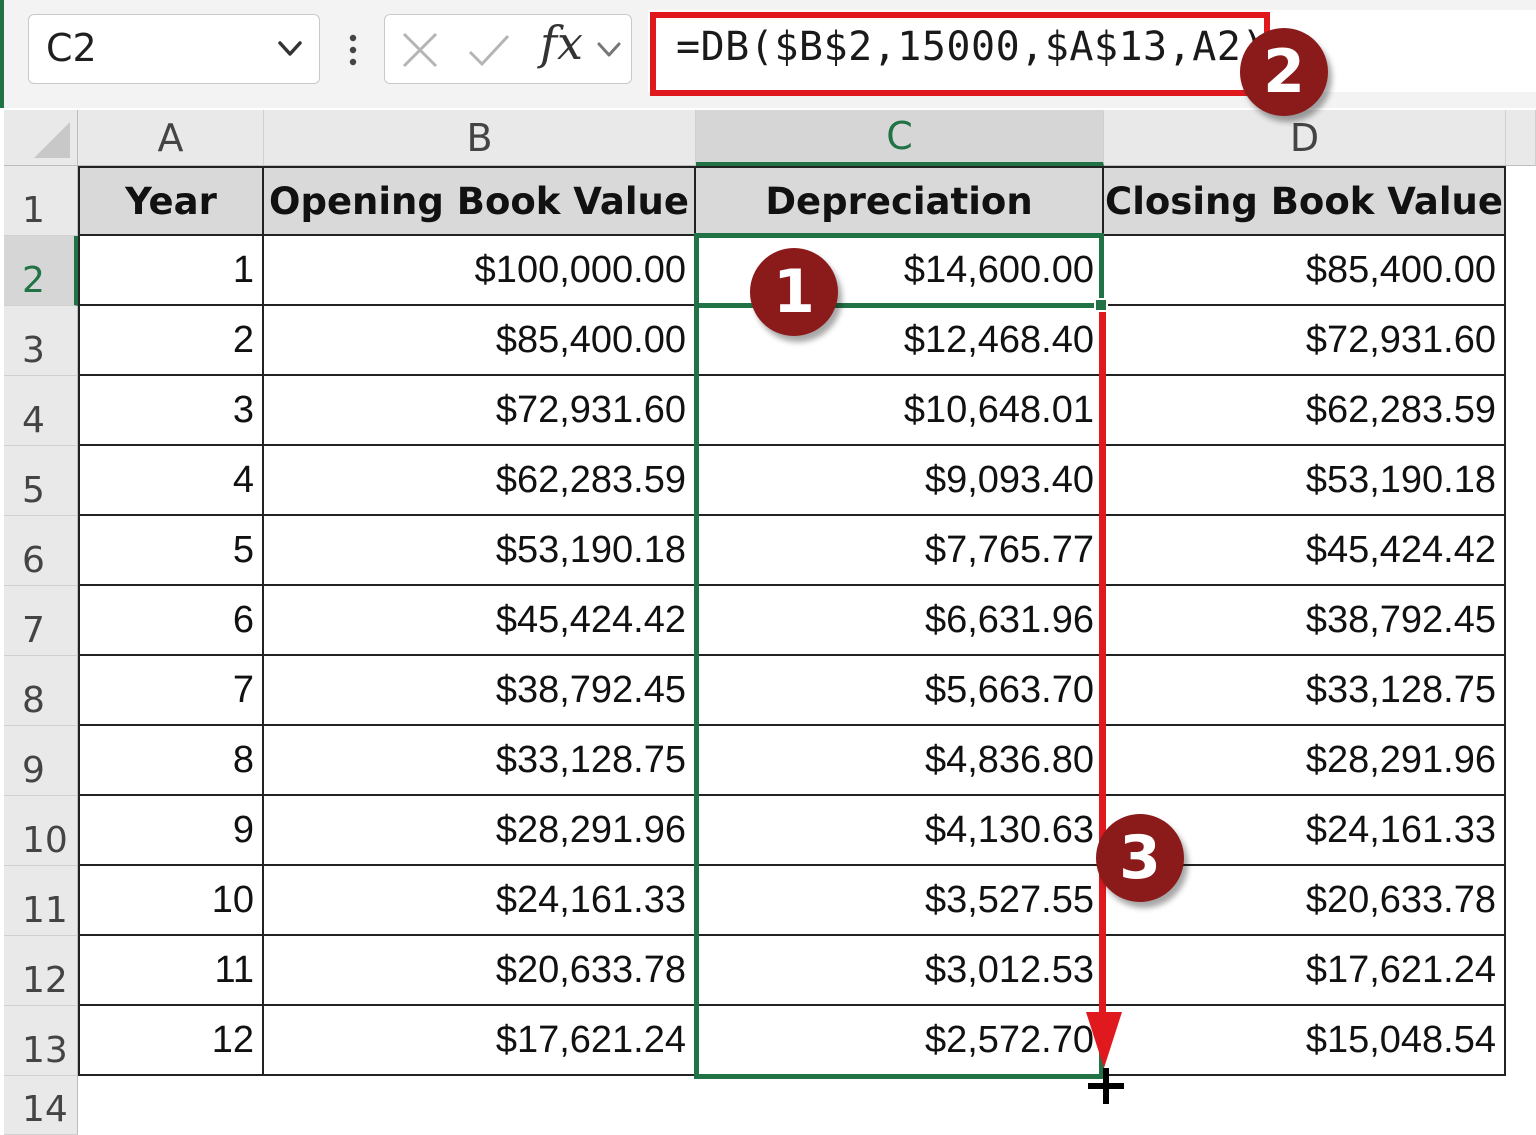  I want to click on row-header-8: 8, so click(41, 691).